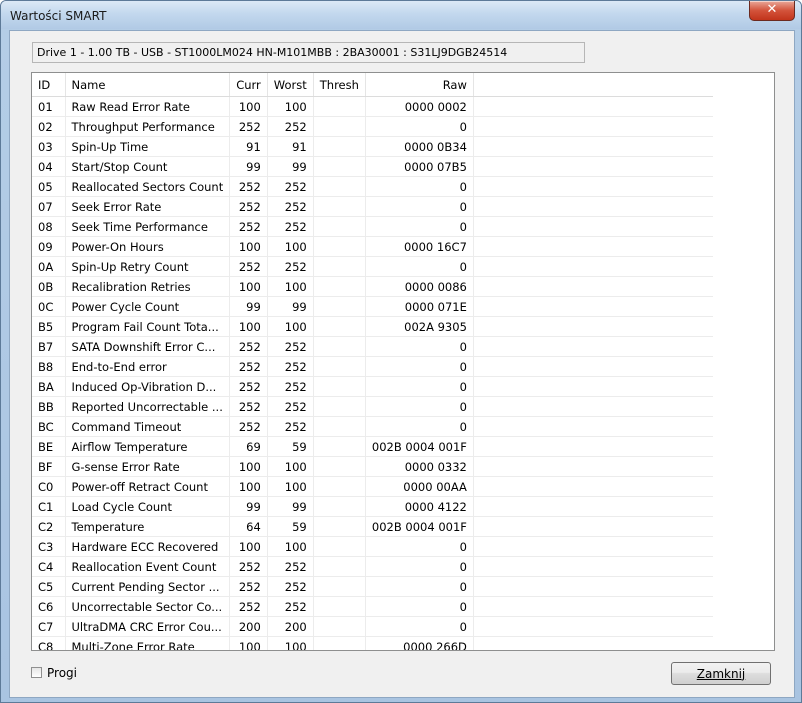 This screenshot has height=703, width=802. I want to click on column-header-name: Name, so click(148, 85).